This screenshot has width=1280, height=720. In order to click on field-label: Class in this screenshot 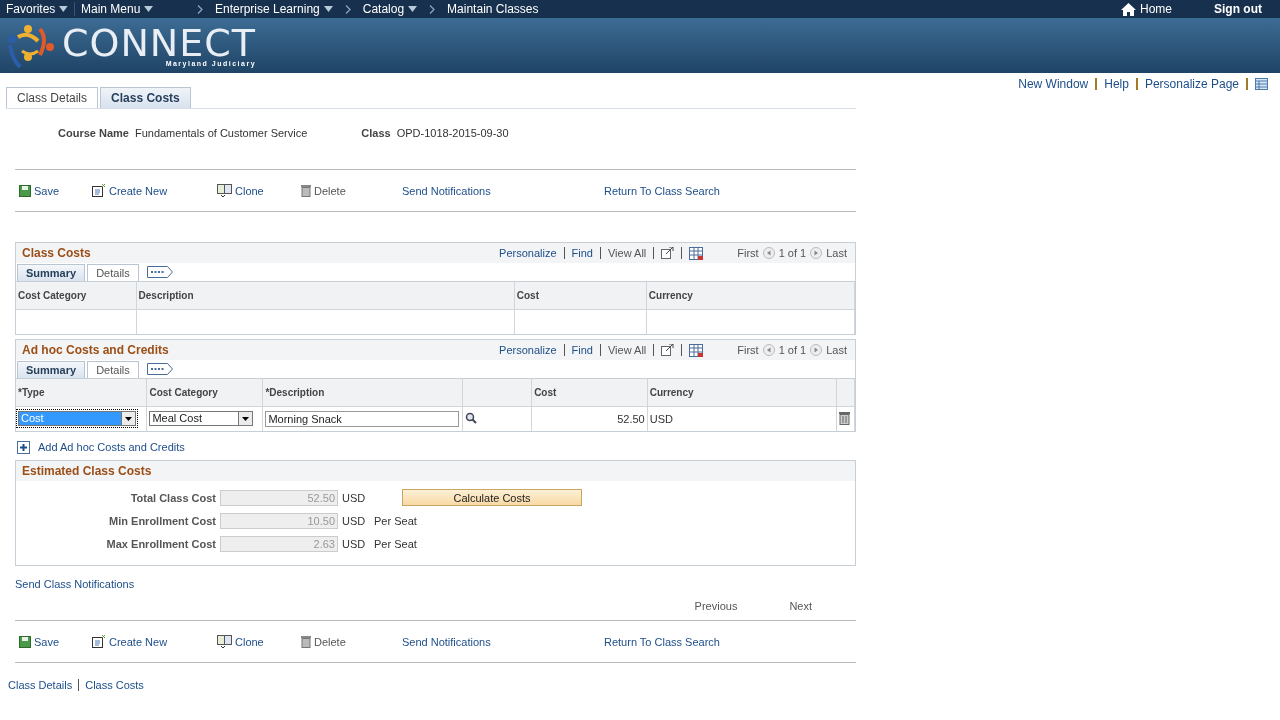, I will do `click(376, 134)`.